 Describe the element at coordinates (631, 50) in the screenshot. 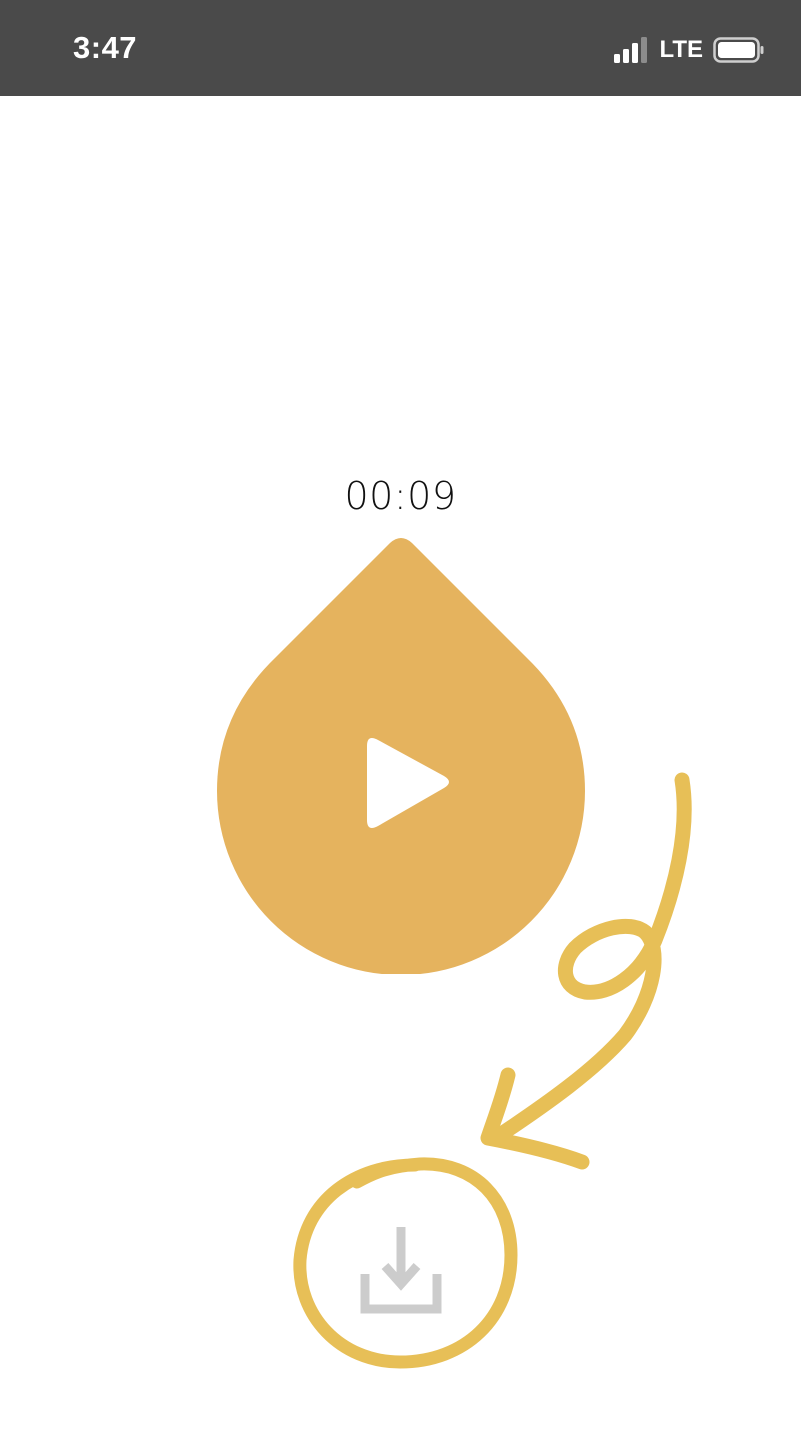

I see `signal-bars-icon` at that location.